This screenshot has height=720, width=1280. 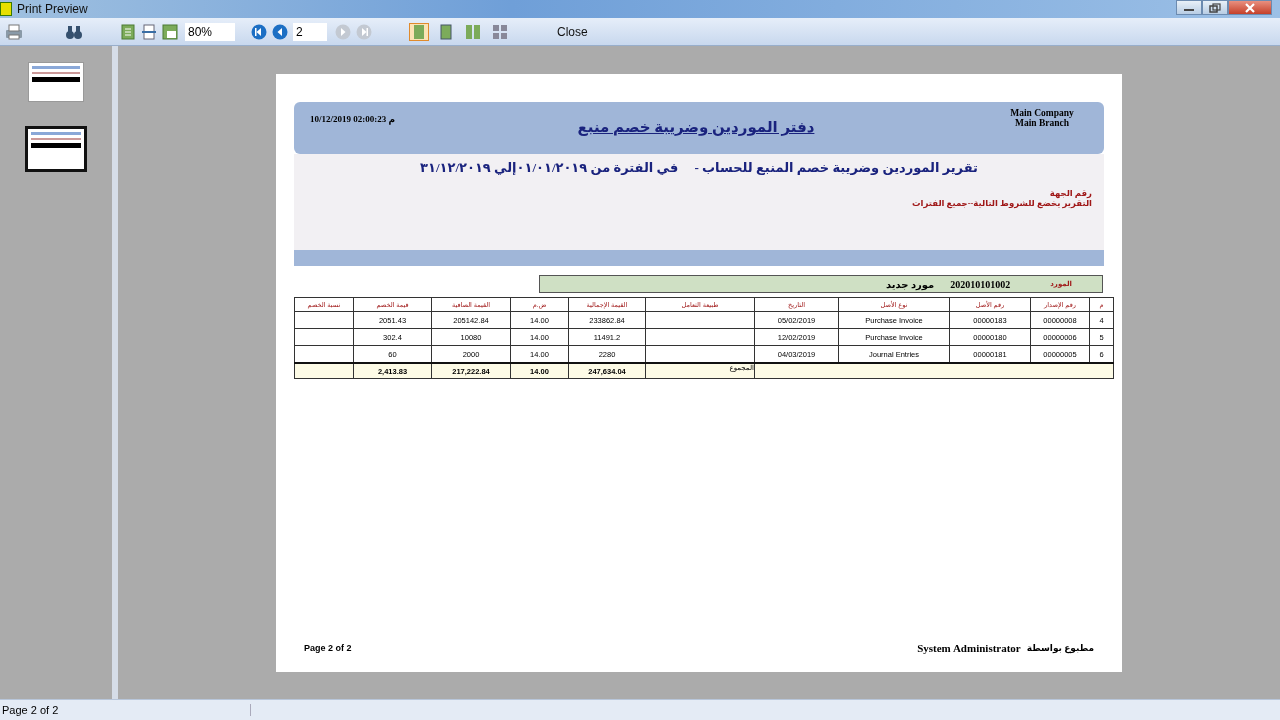 What do you see at coordinates (353, 119) in the screenshot?
I see `print-datetime: 10/12/2019 02:00:23 م` at bounding box center [353, 119].